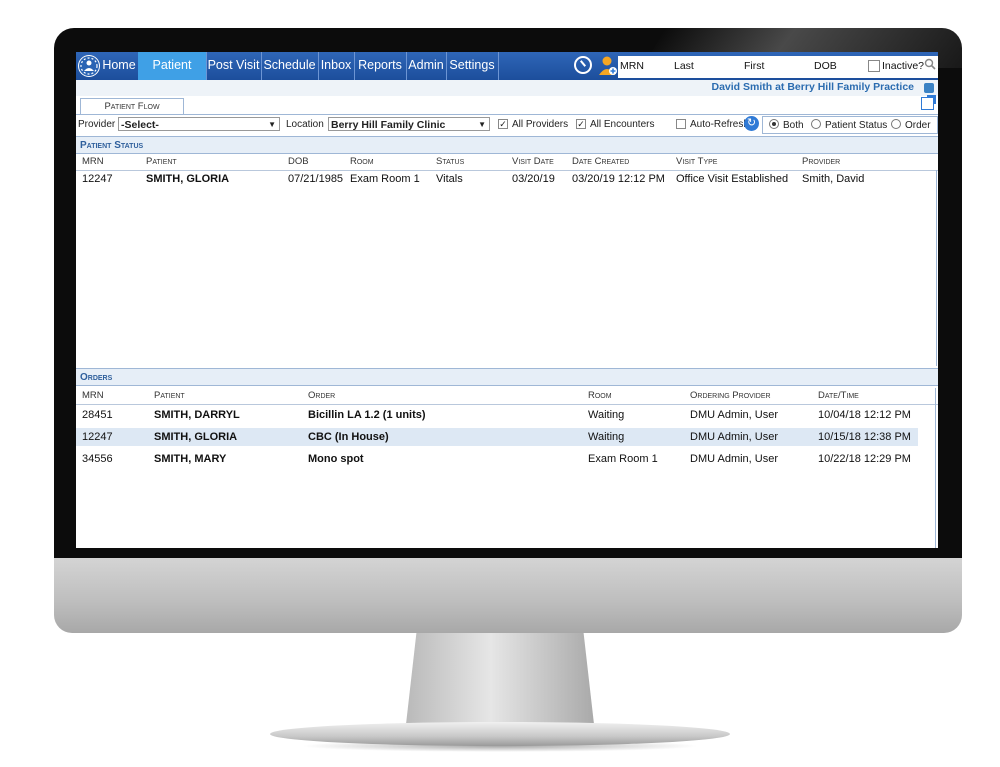  I want to click on auto-refresh-label: Auto-Refresh, so click(719, 124).